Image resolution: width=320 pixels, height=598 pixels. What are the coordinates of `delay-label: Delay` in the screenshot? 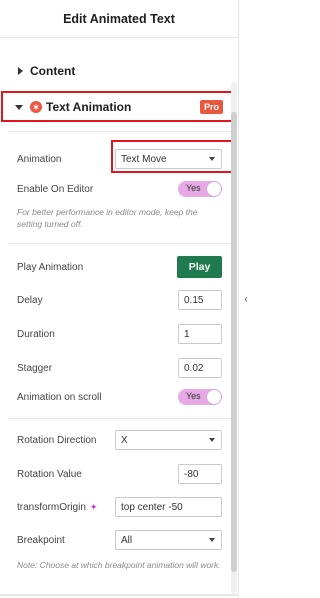 It's located at (30, 300).